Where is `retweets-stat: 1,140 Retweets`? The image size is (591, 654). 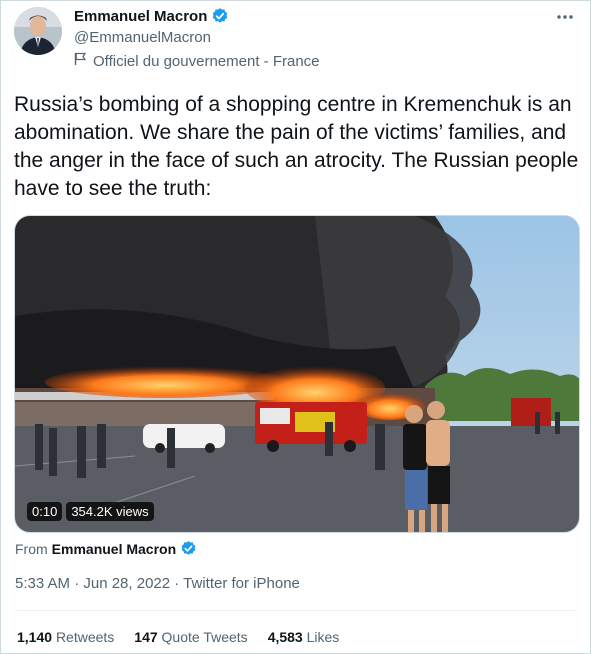 retweets-stat: 1,140 Retweets is located at coordinates (65, 637).